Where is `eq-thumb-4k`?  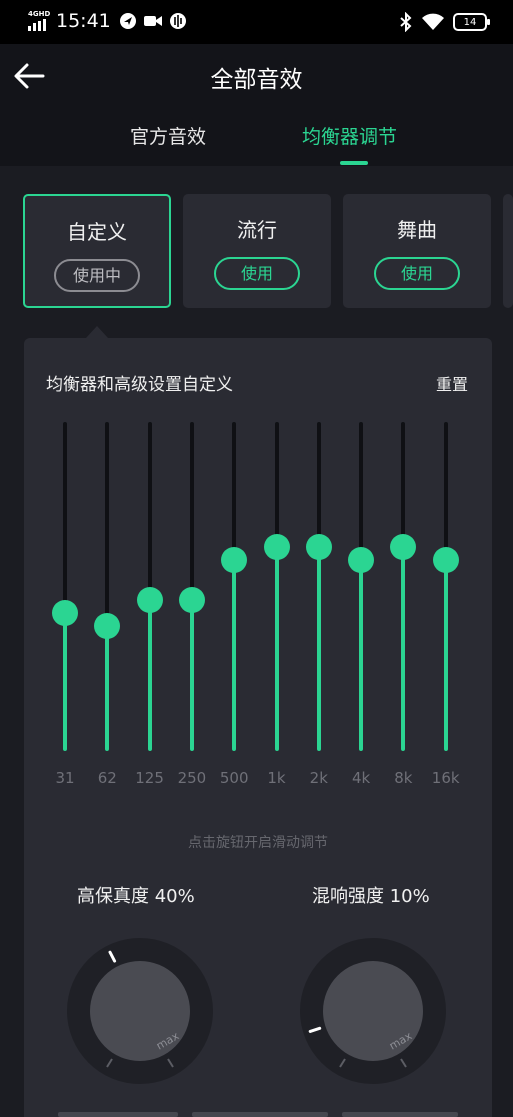 eq-thumb-4k is located at coordinates (361, 560).